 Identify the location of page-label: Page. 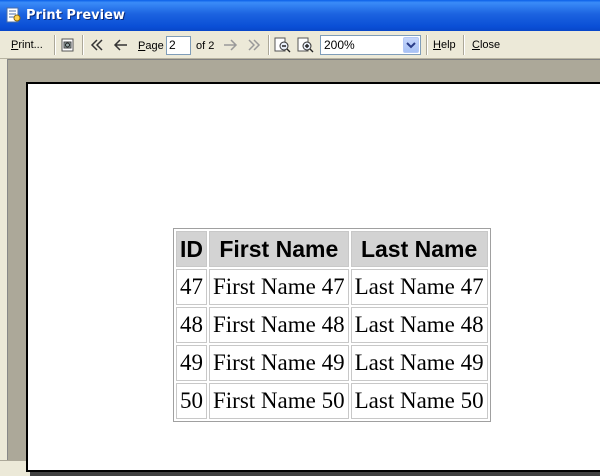
(151, 45).